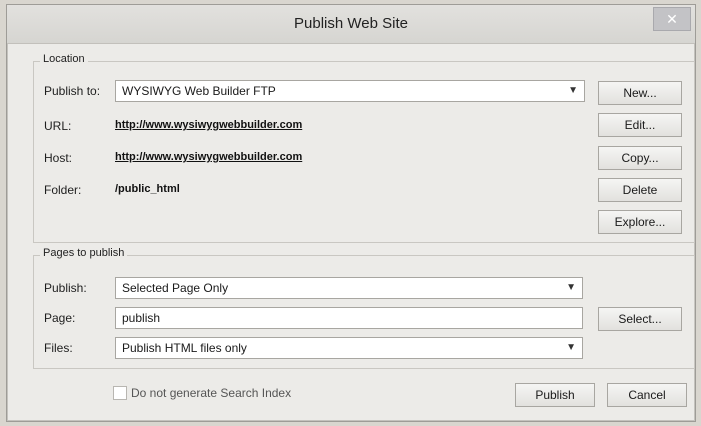 This screenshot has height=426, width=701. What do you see at coordinates (60, 318) in the screenshot?
I see `page-label: Page:` at bounding box center [60, 318].